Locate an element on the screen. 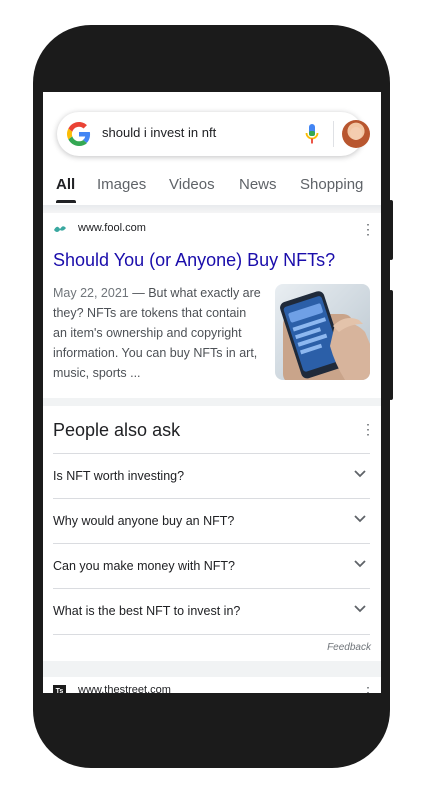  feedback-link: Feedback is located at coordinates (349, 647).